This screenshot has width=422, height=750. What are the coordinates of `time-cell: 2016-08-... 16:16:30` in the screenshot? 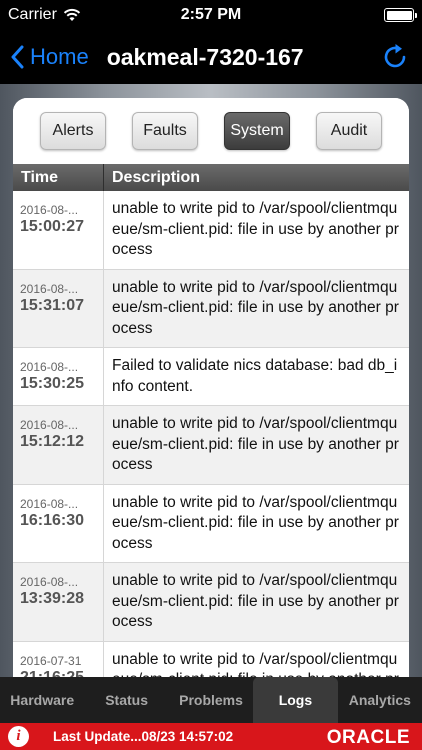 It's located at (58, 523).